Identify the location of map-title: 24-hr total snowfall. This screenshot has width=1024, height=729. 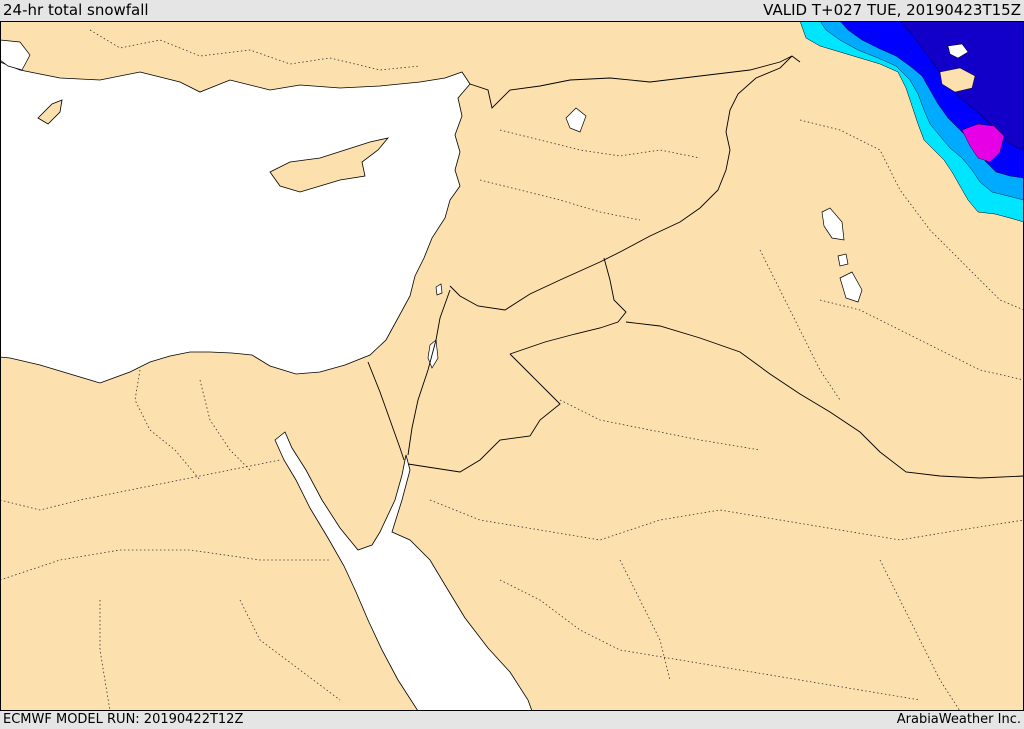
(76, 10).